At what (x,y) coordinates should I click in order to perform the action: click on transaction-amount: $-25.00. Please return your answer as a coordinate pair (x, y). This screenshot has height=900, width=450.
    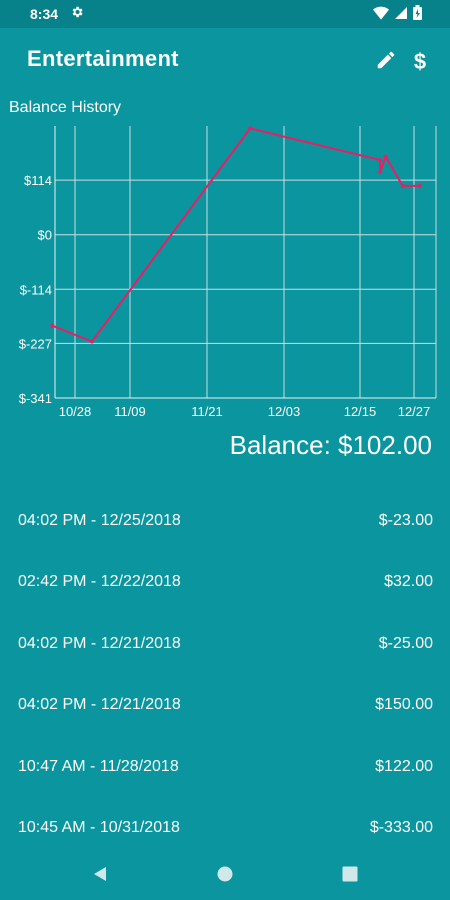
    Looking at the image, I should click on (405, 643).